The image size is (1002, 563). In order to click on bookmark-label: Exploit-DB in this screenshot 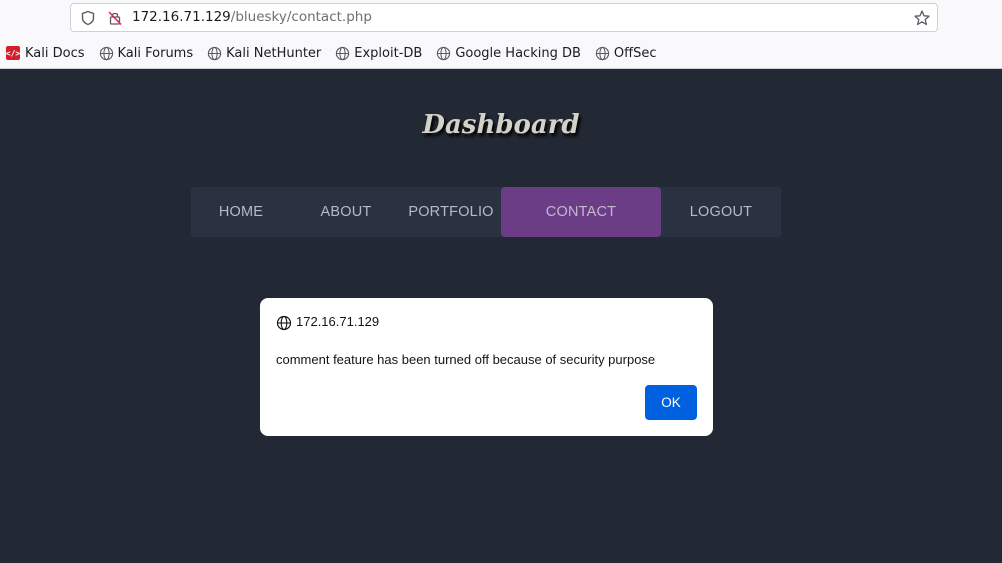, I will do `click(388, 53)`.